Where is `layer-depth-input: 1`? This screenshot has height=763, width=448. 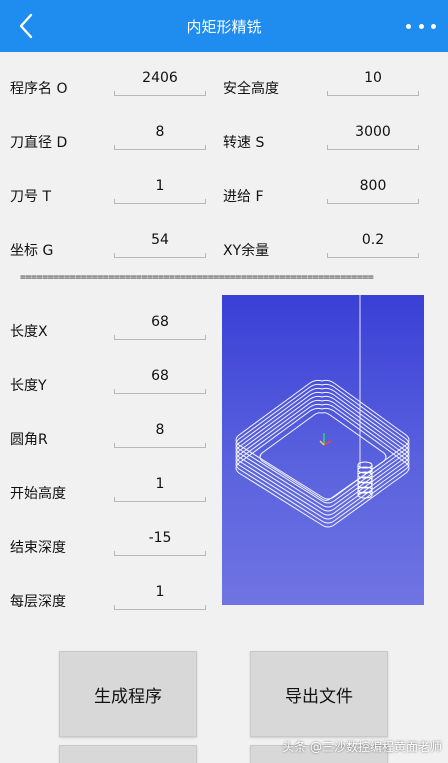
layer-depth-input: 1 is located at coordinates (160, 597).